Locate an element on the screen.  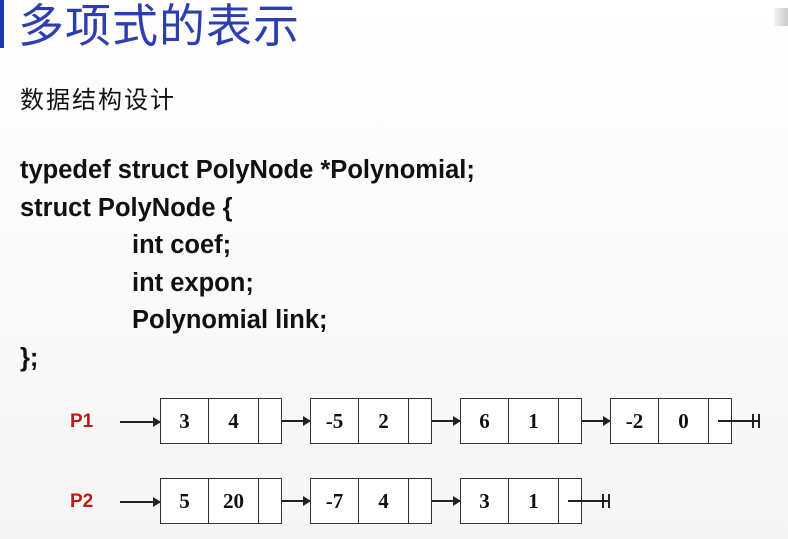
node-expon: 0 is located at coordinates (684, 421).